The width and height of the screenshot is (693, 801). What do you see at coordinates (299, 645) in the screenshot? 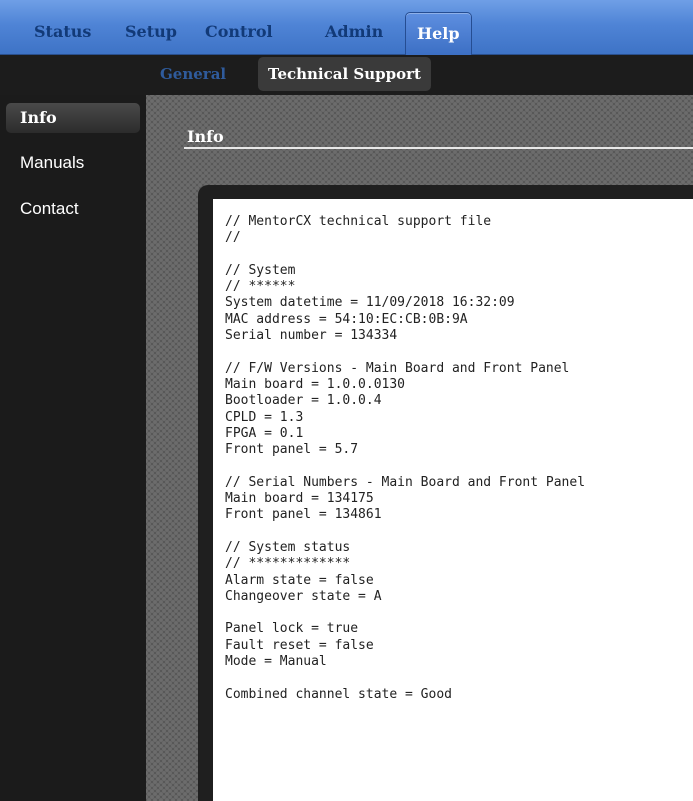
I see `file-line: Fault reset = false` at bounding box center [299, 645].